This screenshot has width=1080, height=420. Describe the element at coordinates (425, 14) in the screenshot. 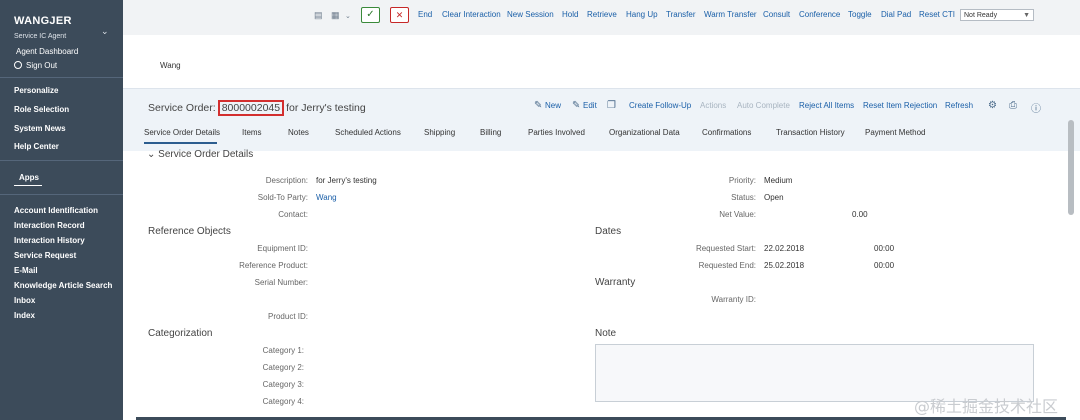

I see `end-button: End` at that location.